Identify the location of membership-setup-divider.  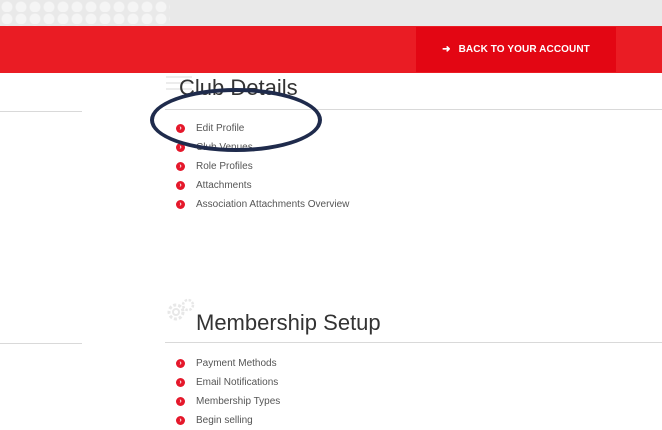
(413, 342).